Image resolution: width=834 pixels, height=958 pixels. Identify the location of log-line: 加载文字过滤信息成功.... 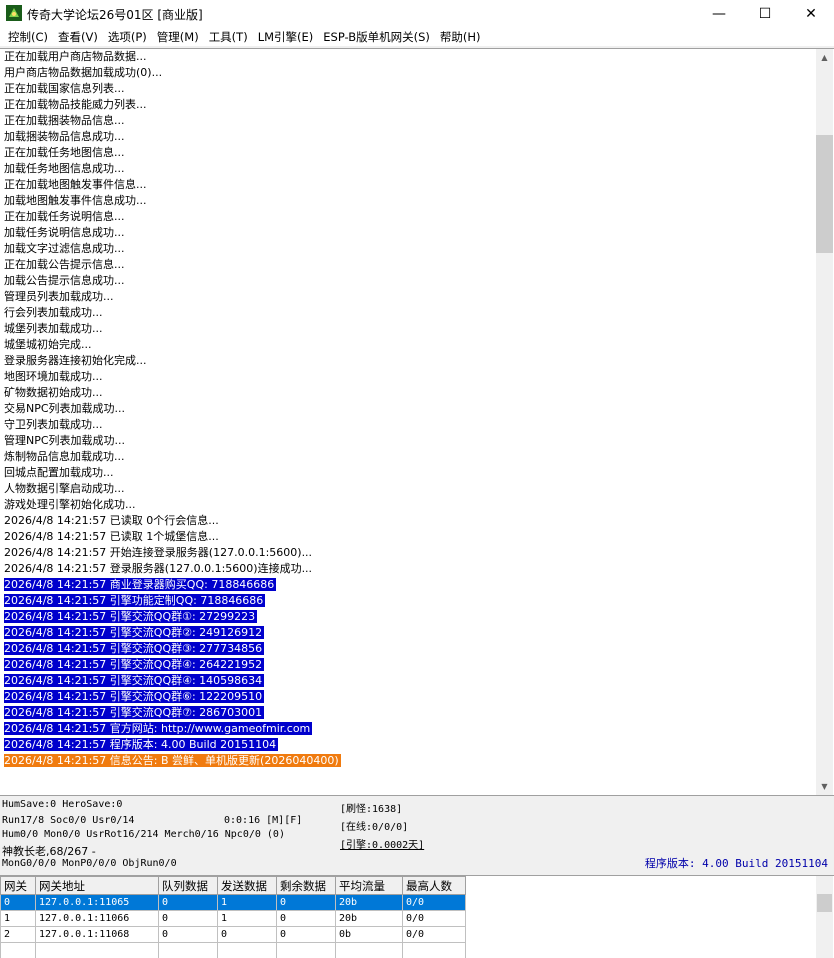
(408, 249).